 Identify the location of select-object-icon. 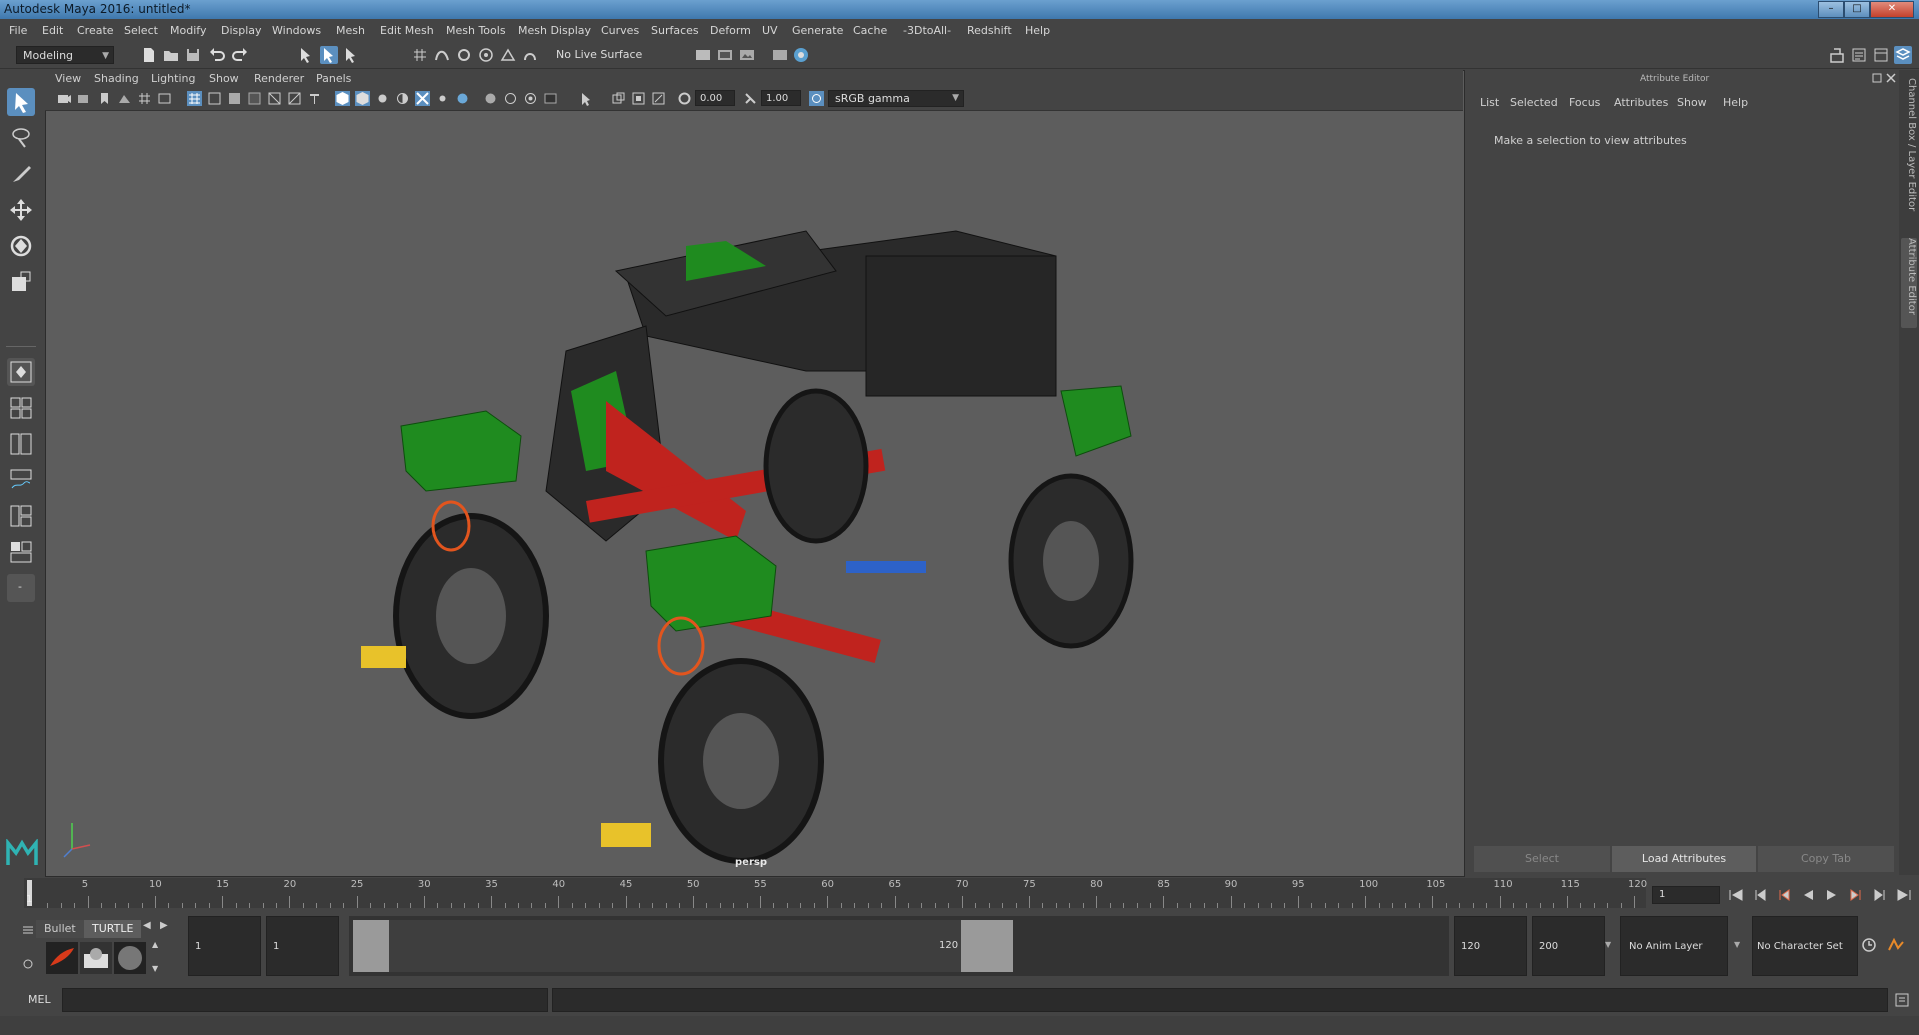
(329, 55).